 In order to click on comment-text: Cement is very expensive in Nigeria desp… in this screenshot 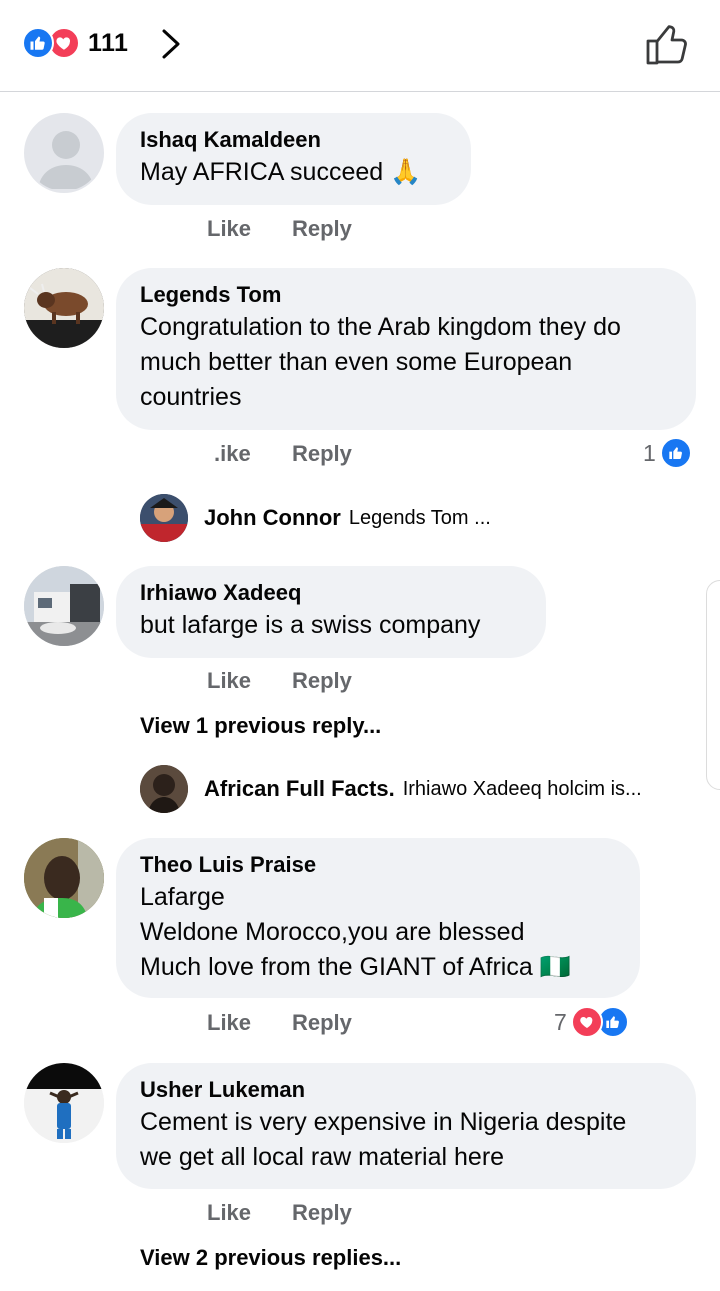, I will do `click(383, 1139)`.